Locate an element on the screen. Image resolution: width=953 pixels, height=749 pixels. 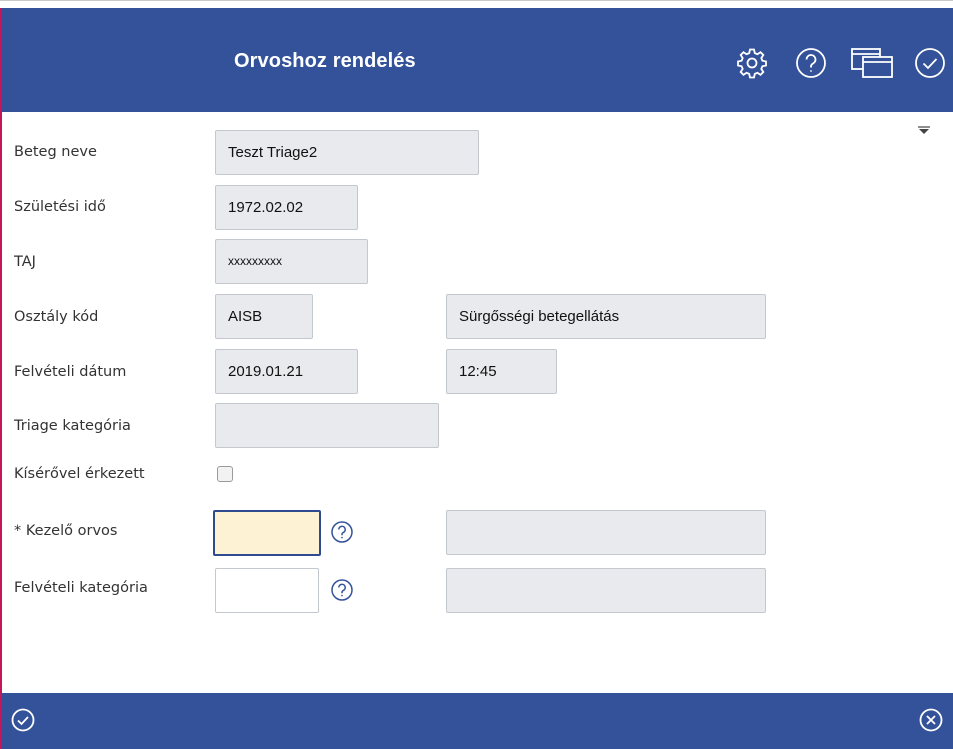
window-top-strip is located at coordinates (476, 4).